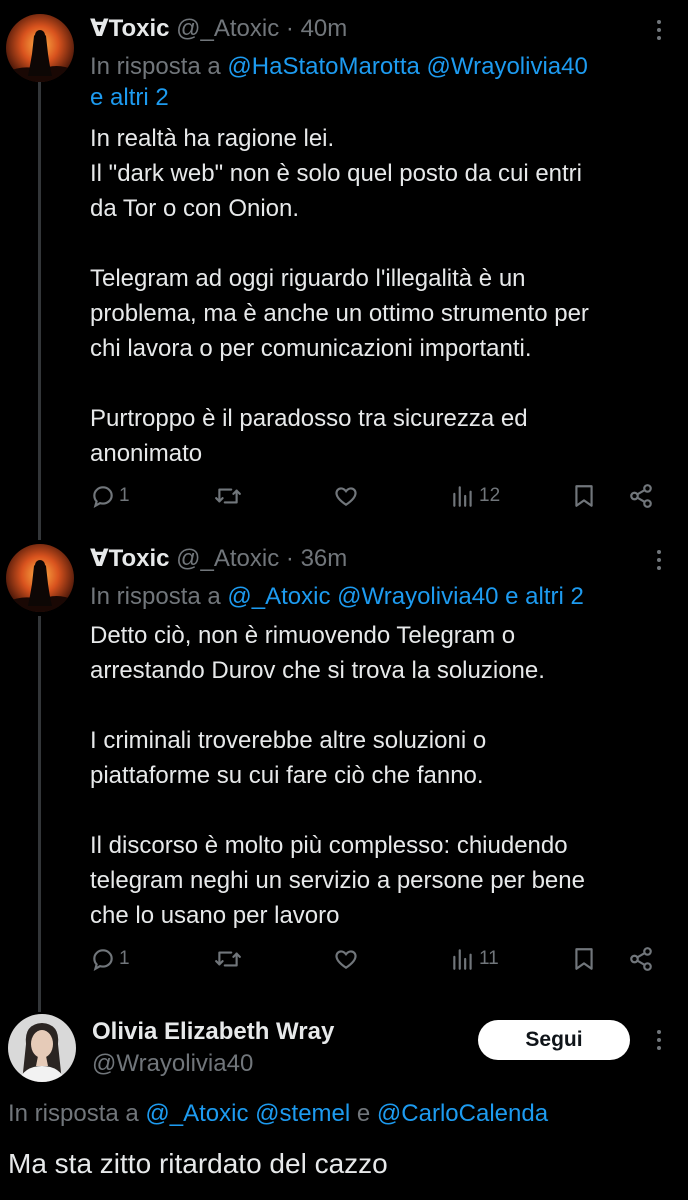 Image resolution: width=688 pixels, height=1200 pixels. Describe the element at coordinates (490, 495) in the screenshot. I see `views-count: 12` at that location.